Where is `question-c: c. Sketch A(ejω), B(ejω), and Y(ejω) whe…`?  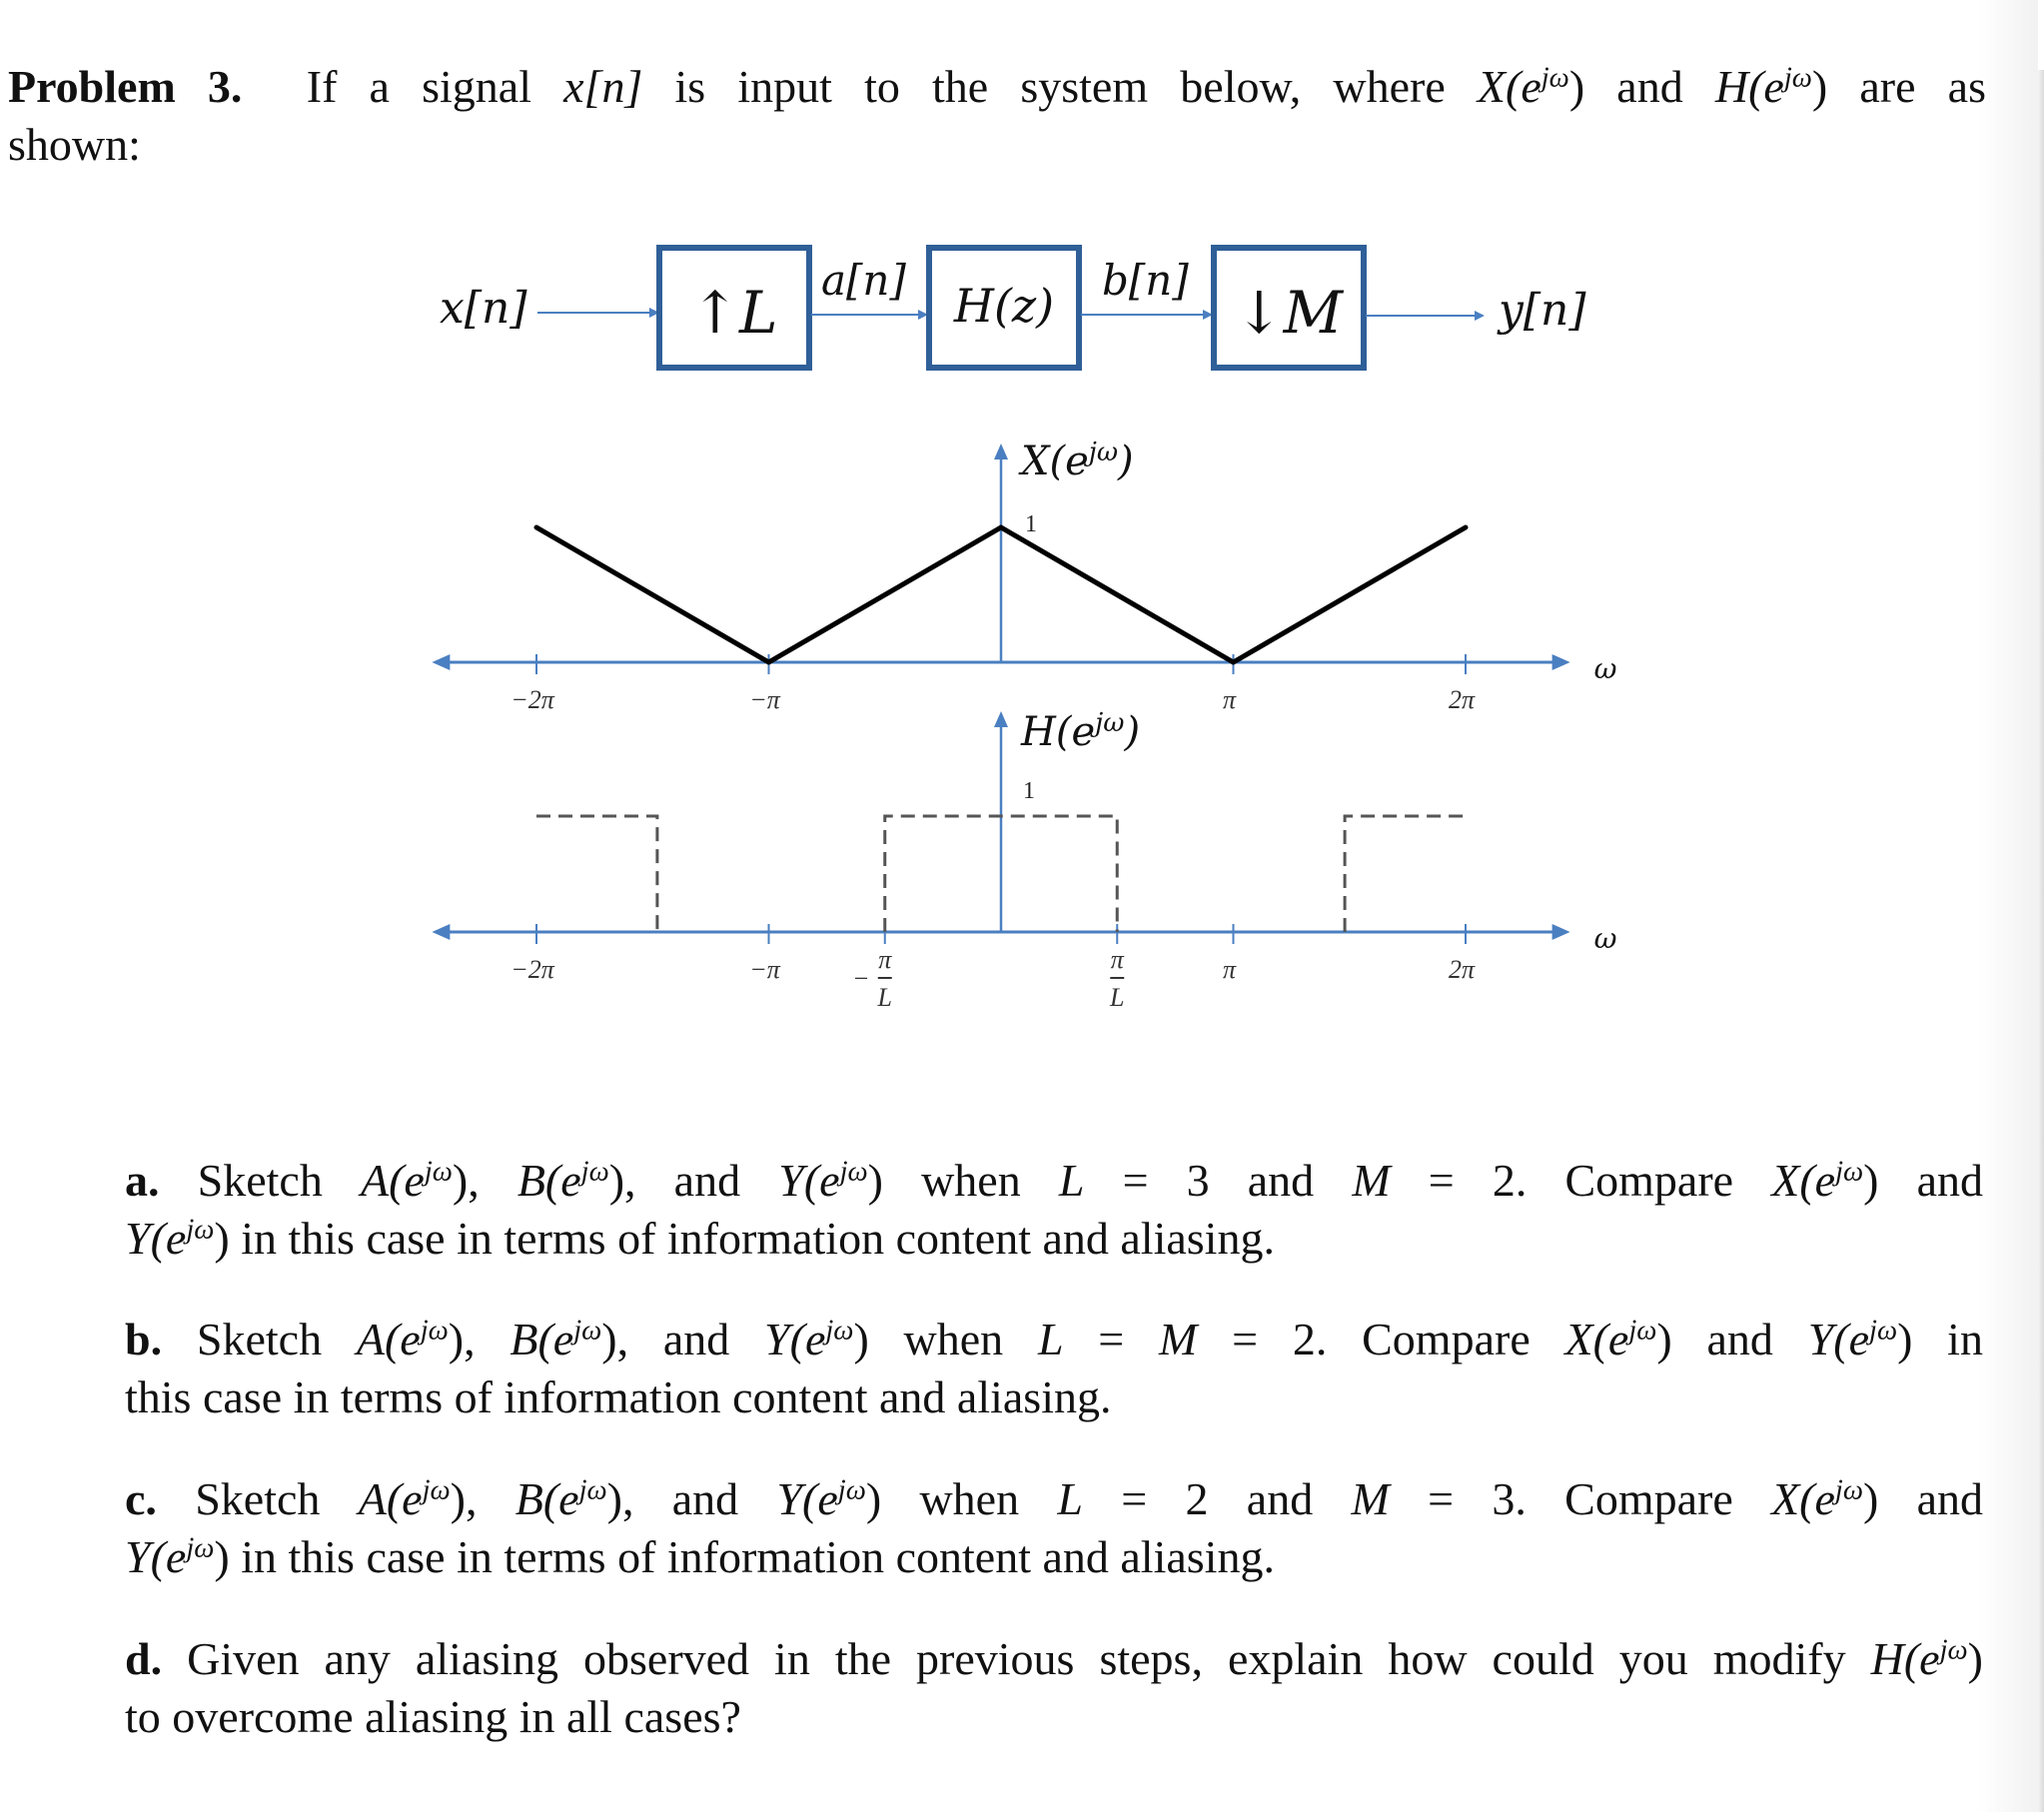
question-c: c. Sketch A(ejω), B(ejω), and Y(ejω) whe… is located at coordinates (1054, 1528).